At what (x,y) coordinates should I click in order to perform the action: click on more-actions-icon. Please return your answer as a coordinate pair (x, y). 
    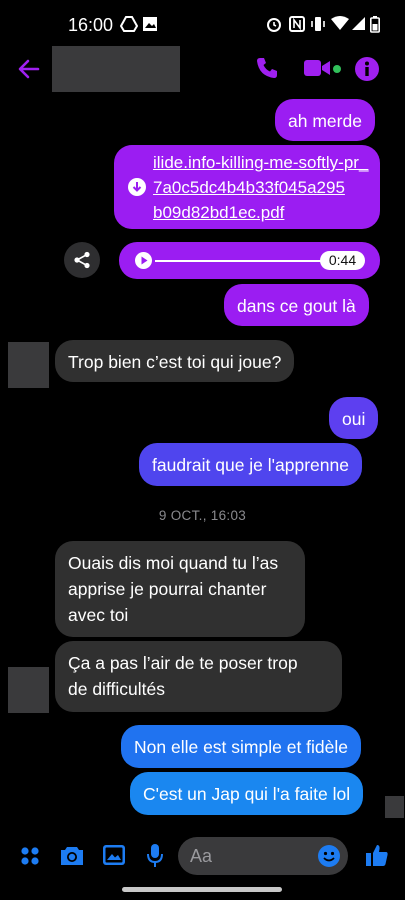
    Looking at the image, I should click on (30, 856).